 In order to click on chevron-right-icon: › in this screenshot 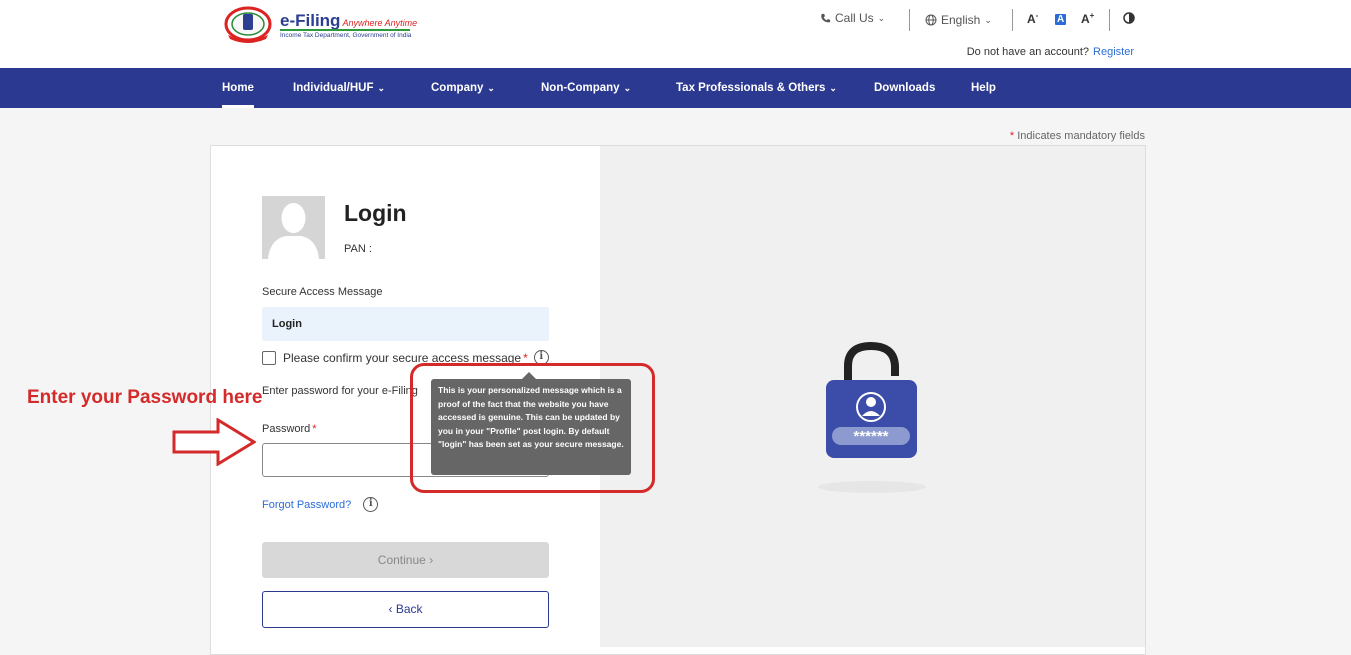, I will do `click(431, 560)`.